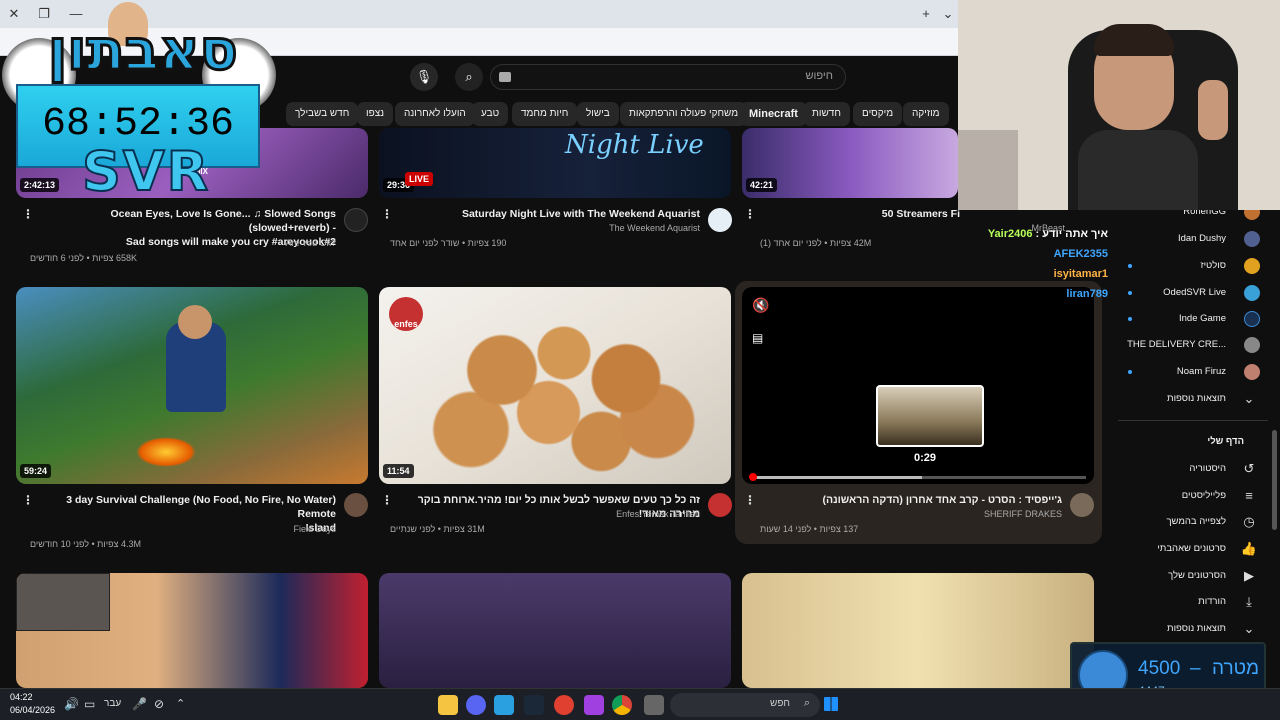 Image resolution: width=1280 pixels, height=720 pixels. I want to click on network-icon: ▭, so click(89, 704).